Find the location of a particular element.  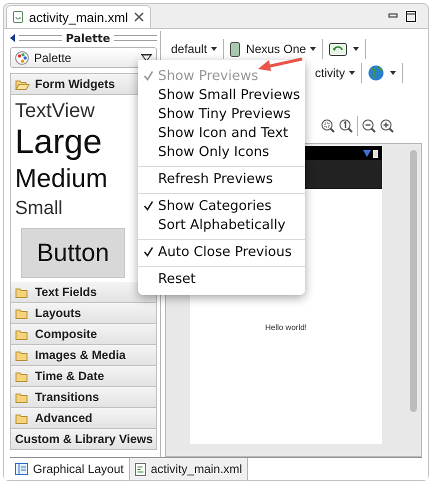

small-text-preview: Small is located at coordinates (39, 209).